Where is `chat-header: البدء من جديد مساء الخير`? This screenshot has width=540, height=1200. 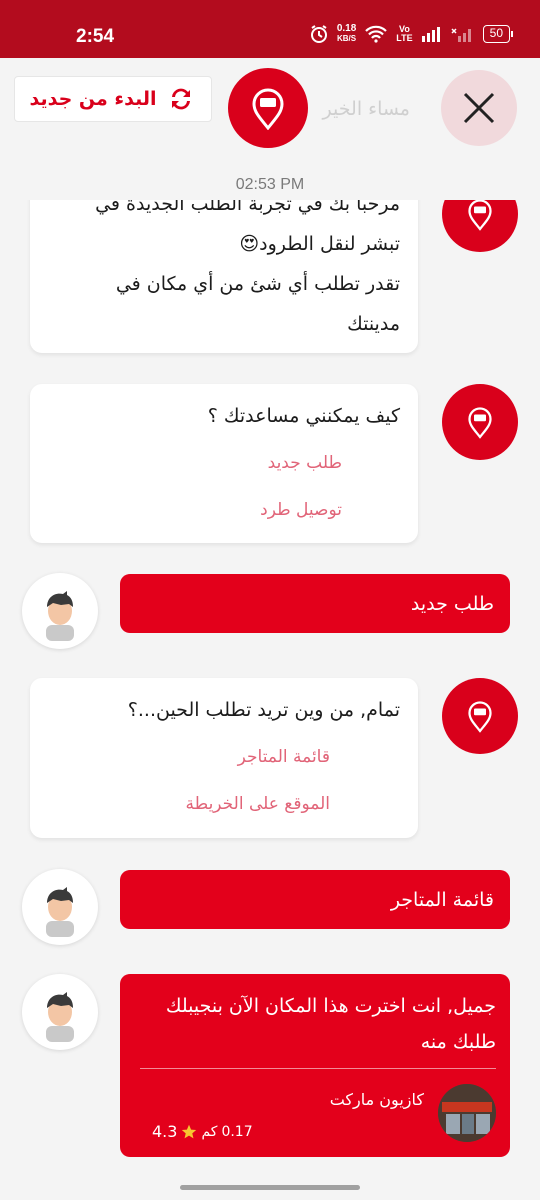
chat-header: البدء من جديد مساء الخير is located at coordinates (270, 113).